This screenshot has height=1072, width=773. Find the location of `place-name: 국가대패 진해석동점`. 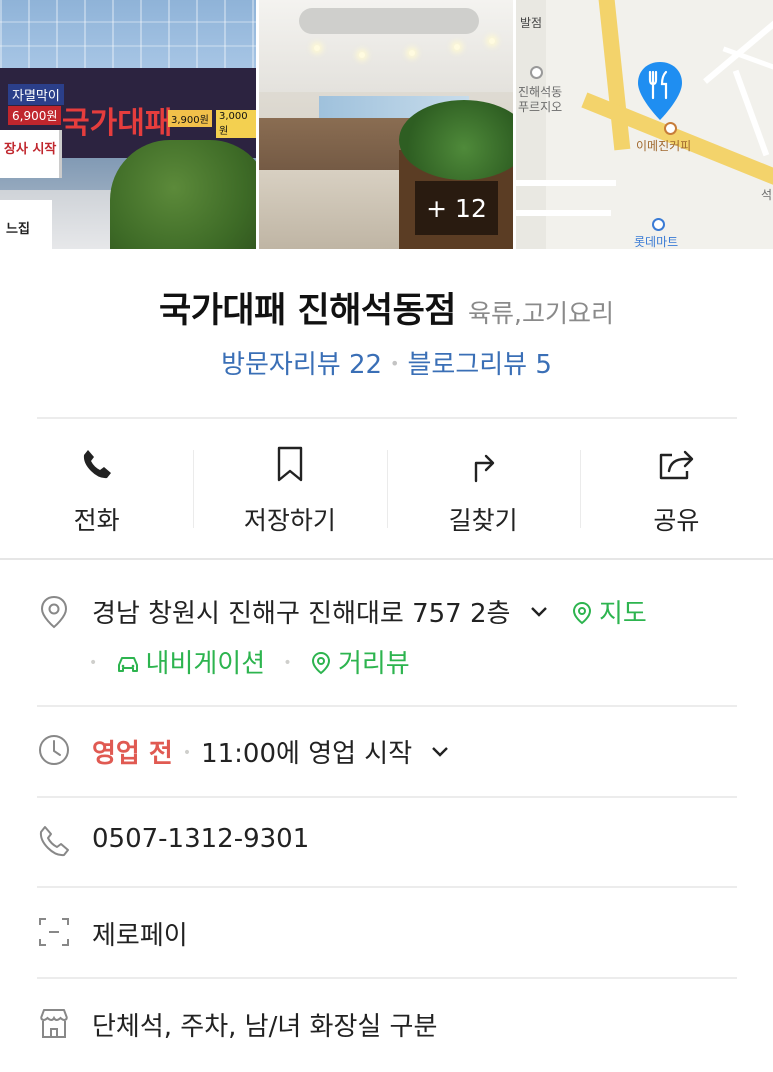

place-name: 국가대패 진해석동점 is located at coordinates (308, 311).